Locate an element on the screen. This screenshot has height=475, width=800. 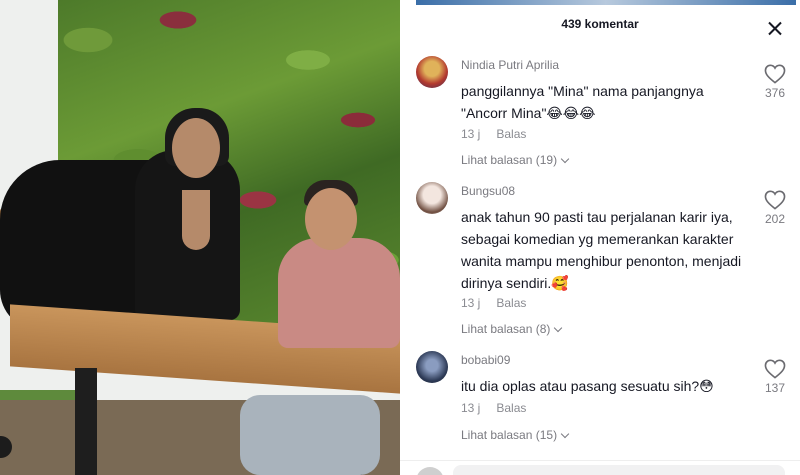
view-replies-button: Lihat balasan (8) is located at coordinates (512, 329).